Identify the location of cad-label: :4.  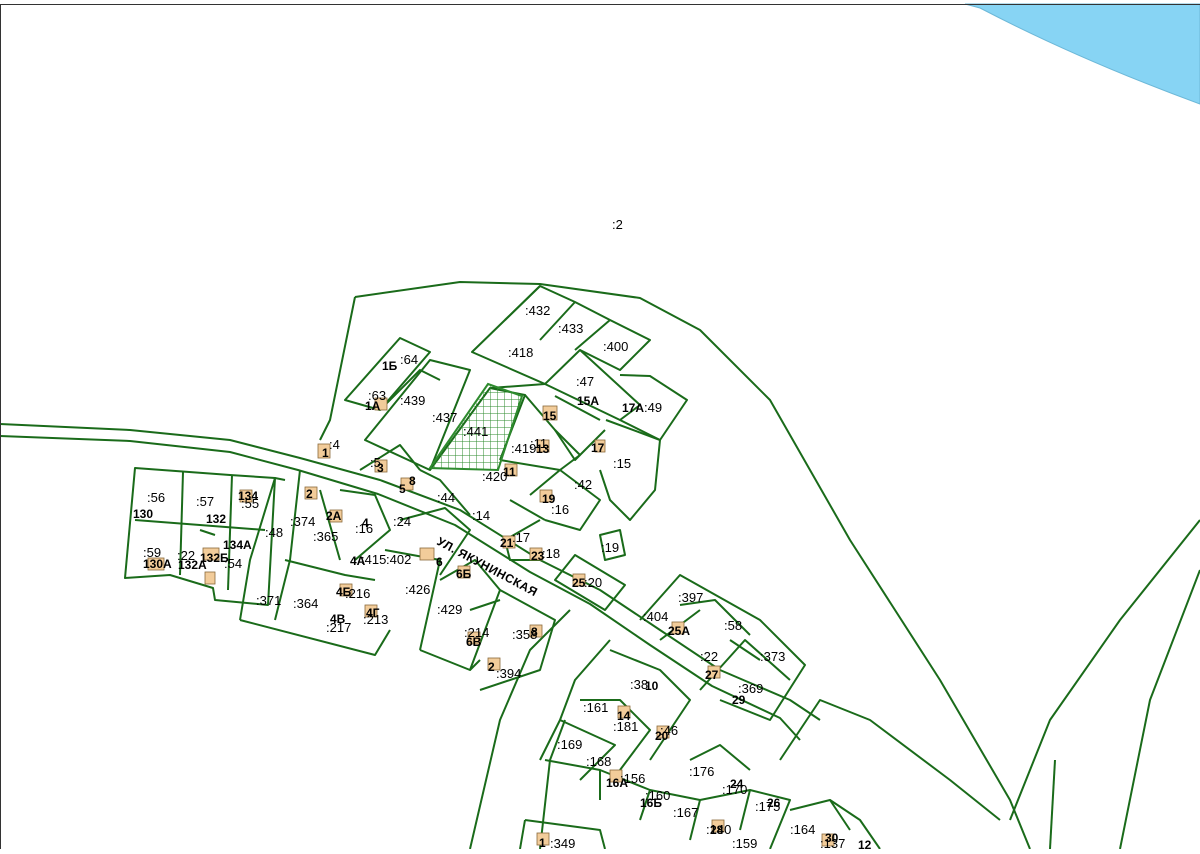
(334, 444).